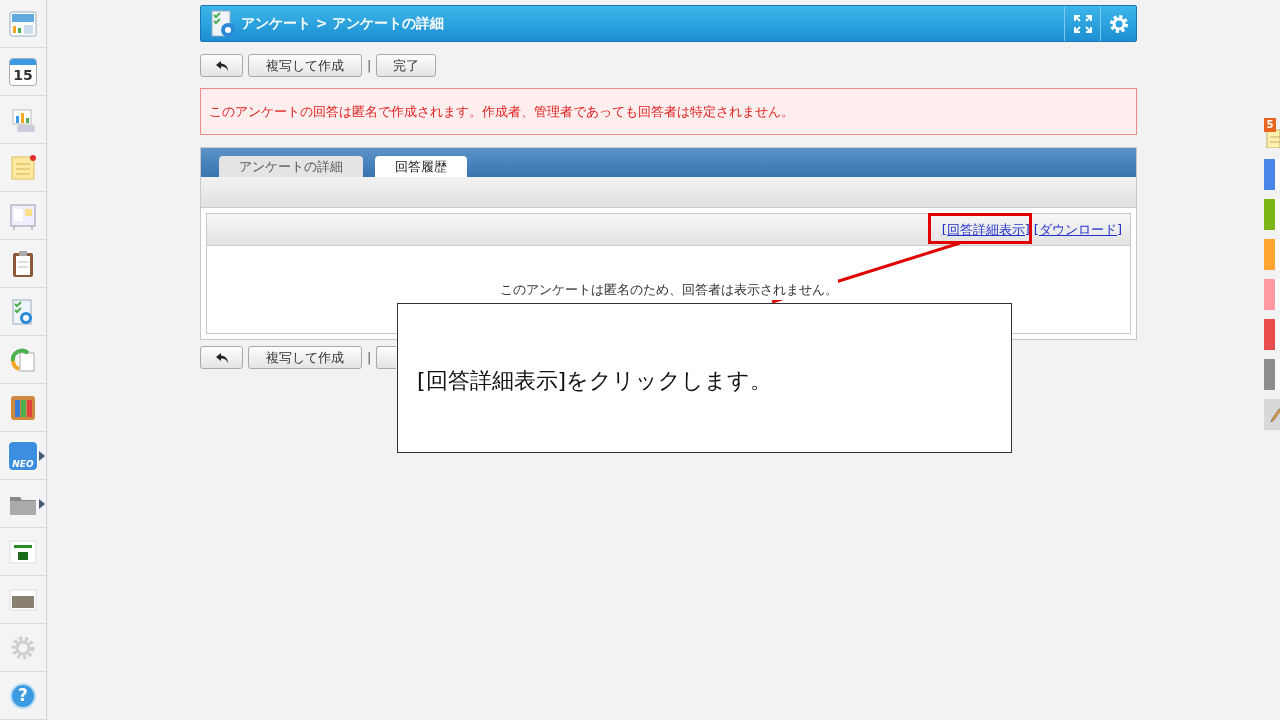  I want to click on tab: アンケートの詳細, so click(291, 166).